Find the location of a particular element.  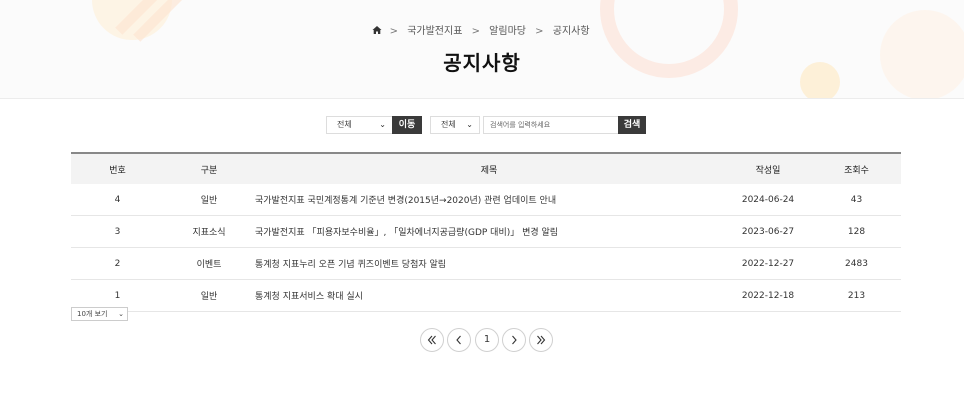

category-select: 전체 ⌄ is located at coordinates (359, 125).